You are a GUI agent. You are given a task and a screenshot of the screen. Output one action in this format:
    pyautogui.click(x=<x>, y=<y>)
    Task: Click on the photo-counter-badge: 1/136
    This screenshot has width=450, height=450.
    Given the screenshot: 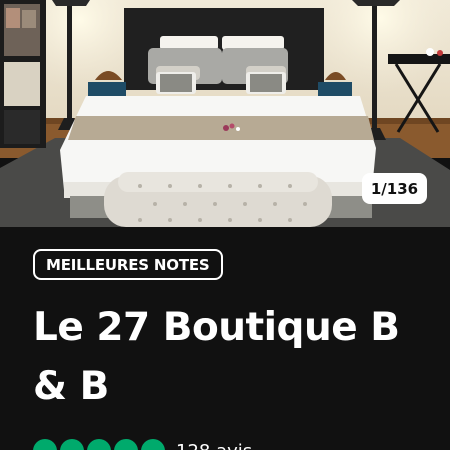 What is the action you would take?
    pyautogui.click(x=394, y=188)
    